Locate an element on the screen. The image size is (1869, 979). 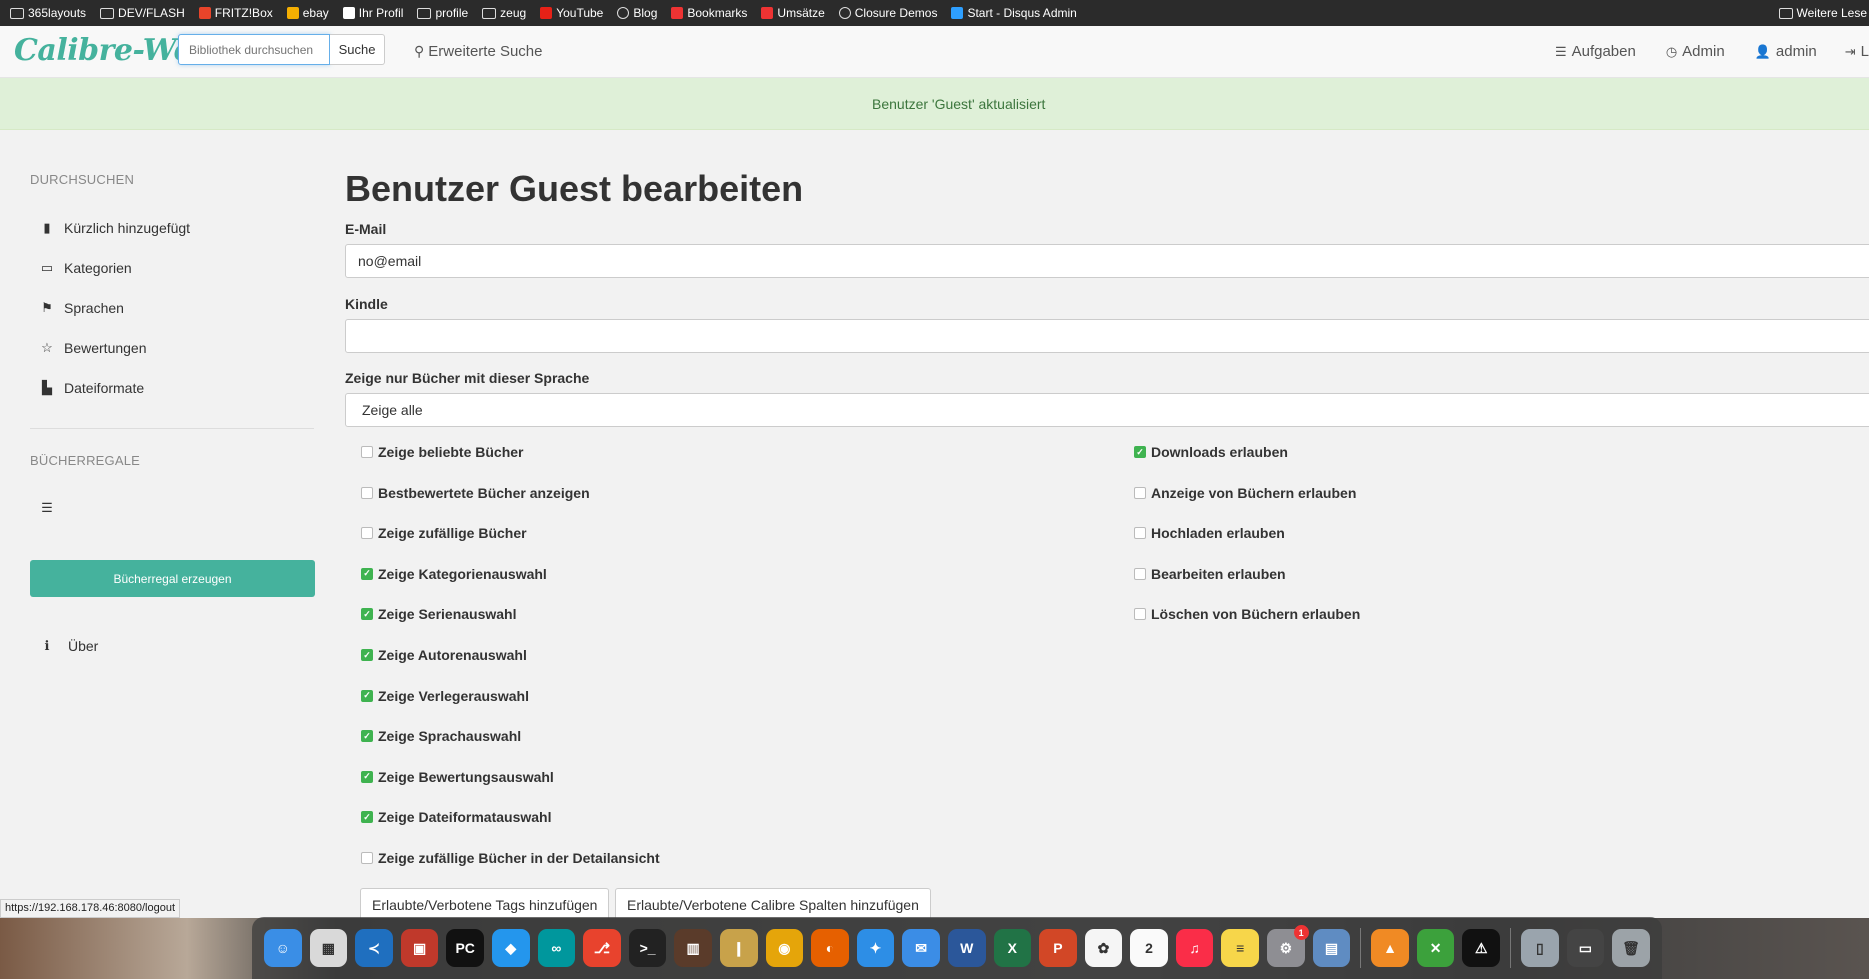
downloads-stack-icon: ▭ is located at coordinates (1585, 948).